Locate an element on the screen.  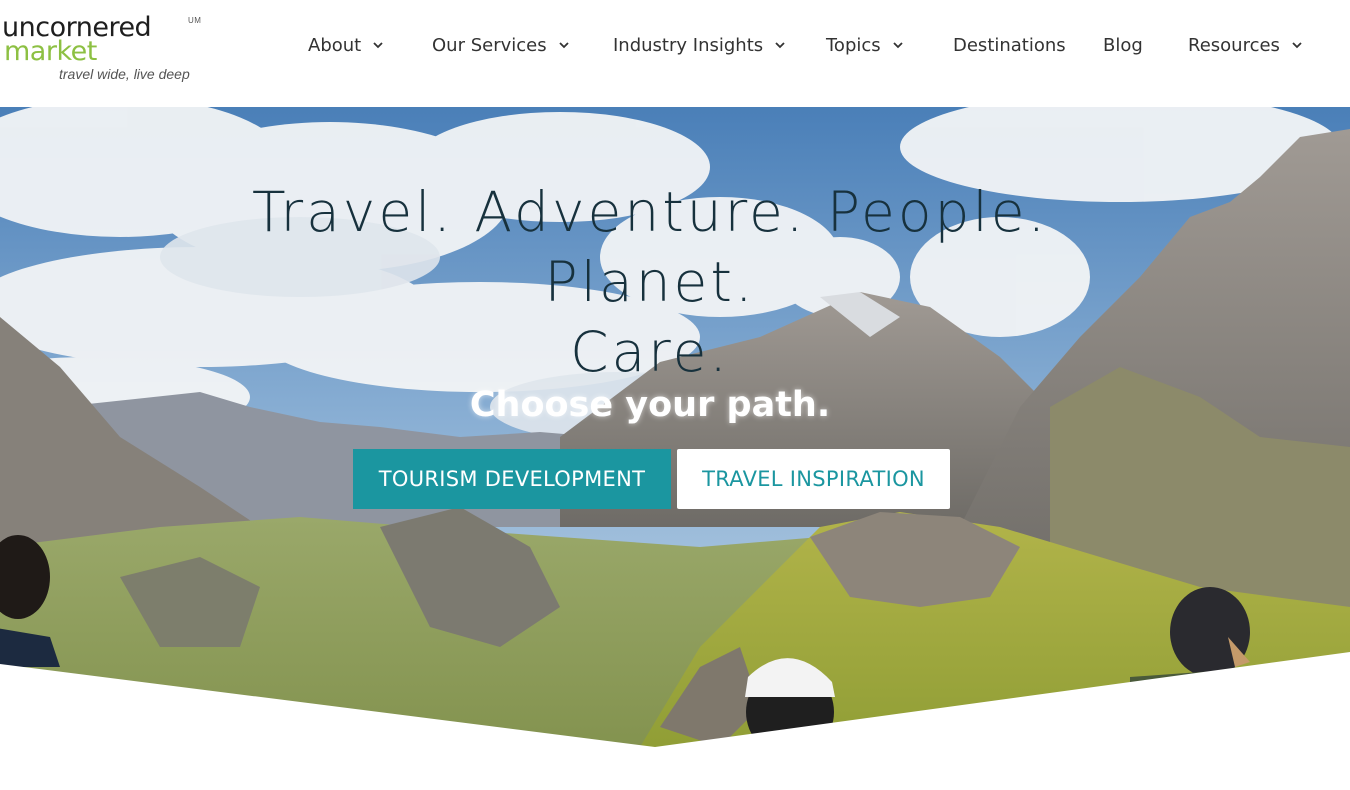
tourism-development-button: TOURISM DEVELOPMENT is located at coordinates (512, 479).